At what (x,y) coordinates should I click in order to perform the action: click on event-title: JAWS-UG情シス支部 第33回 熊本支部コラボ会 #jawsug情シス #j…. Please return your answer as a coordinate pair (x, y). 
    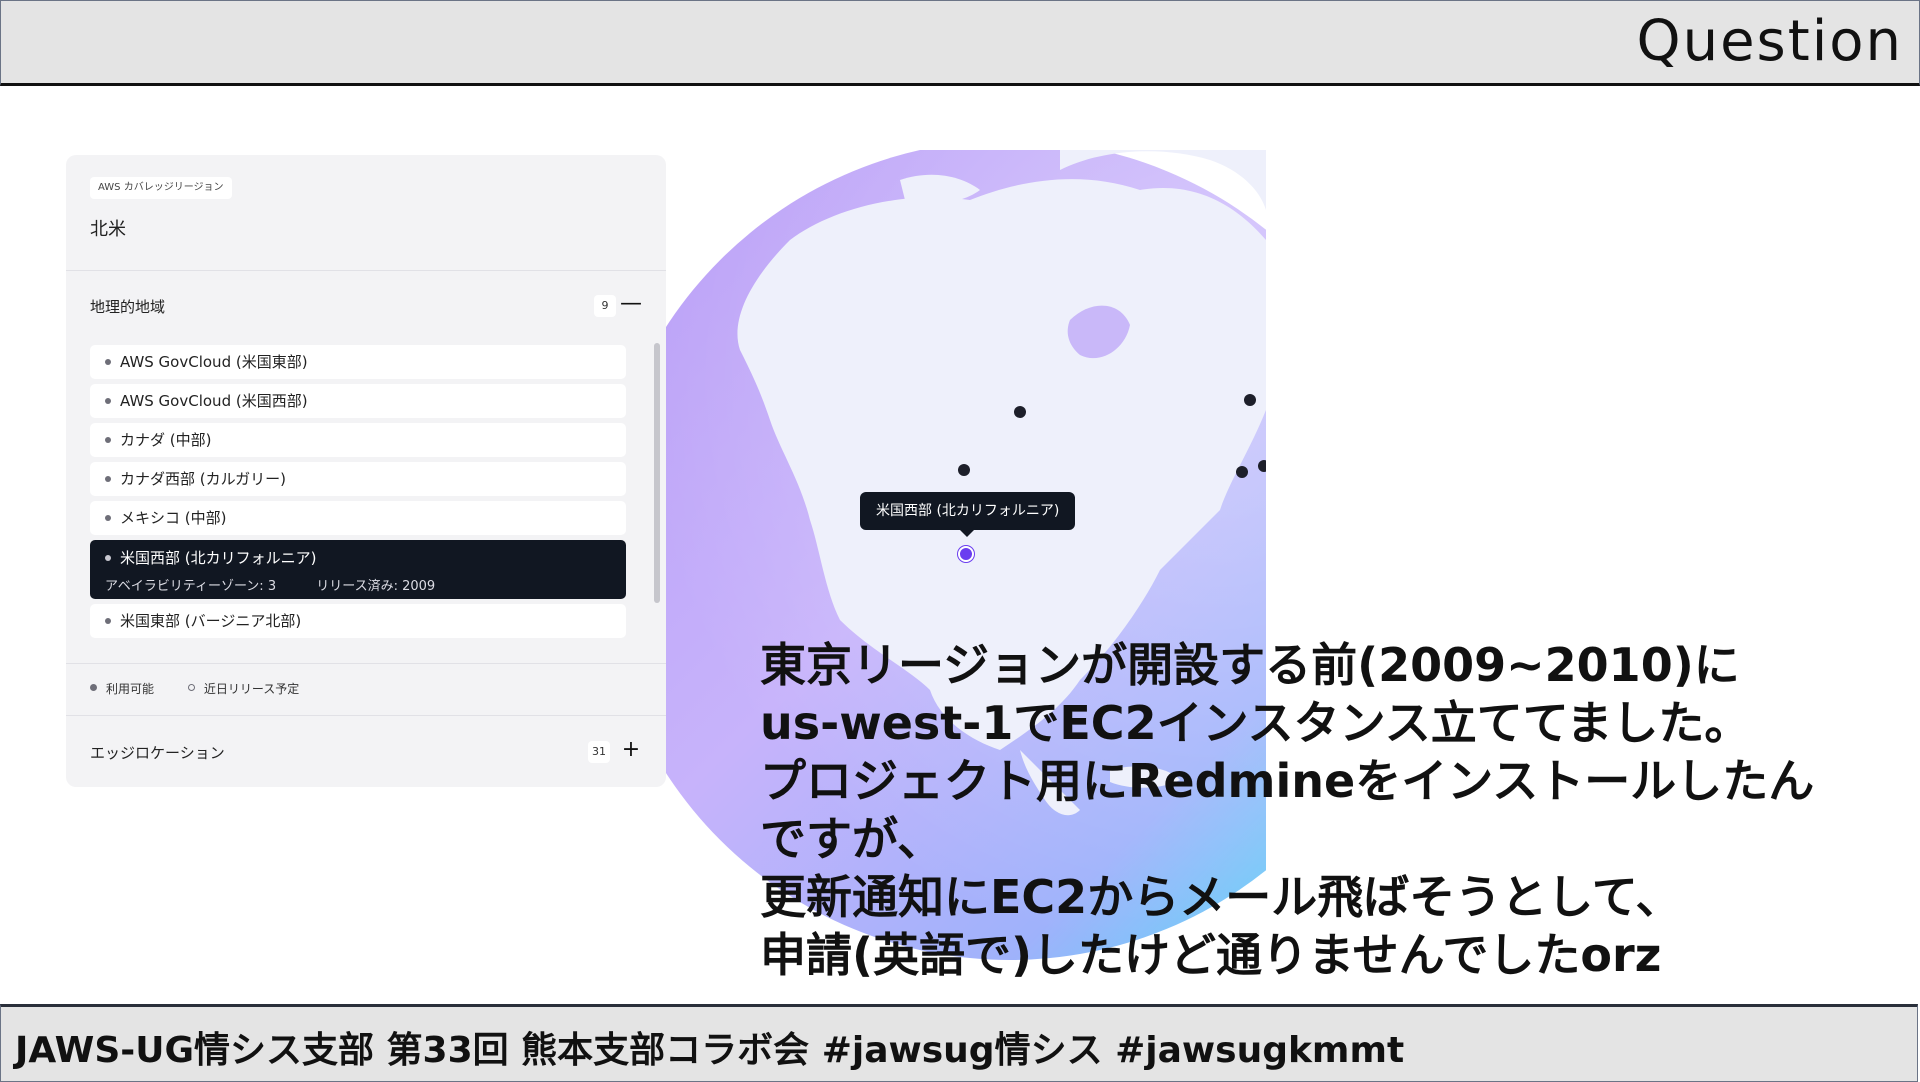
    Looking at the image, I should click on (710, 1050).